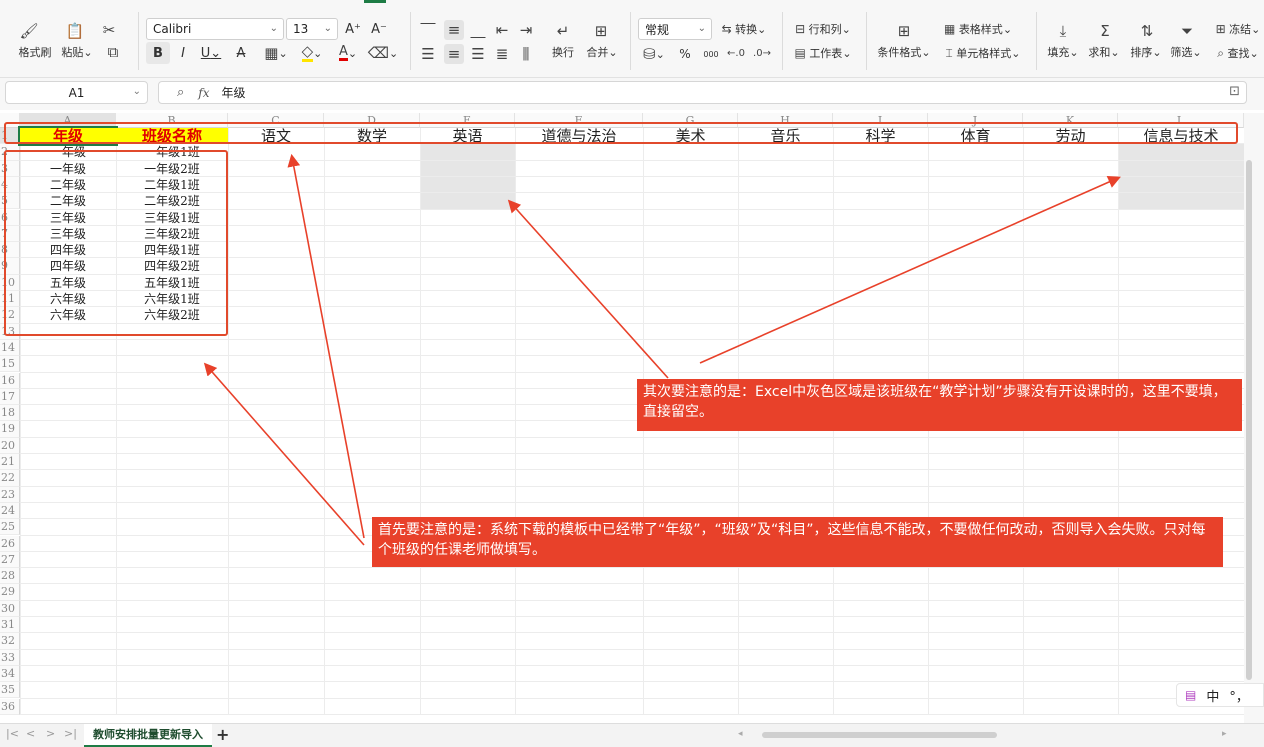  Describe the element at coordinates (601, 31) in the screenshot. I see `merge-icon: ⊞` at that location.